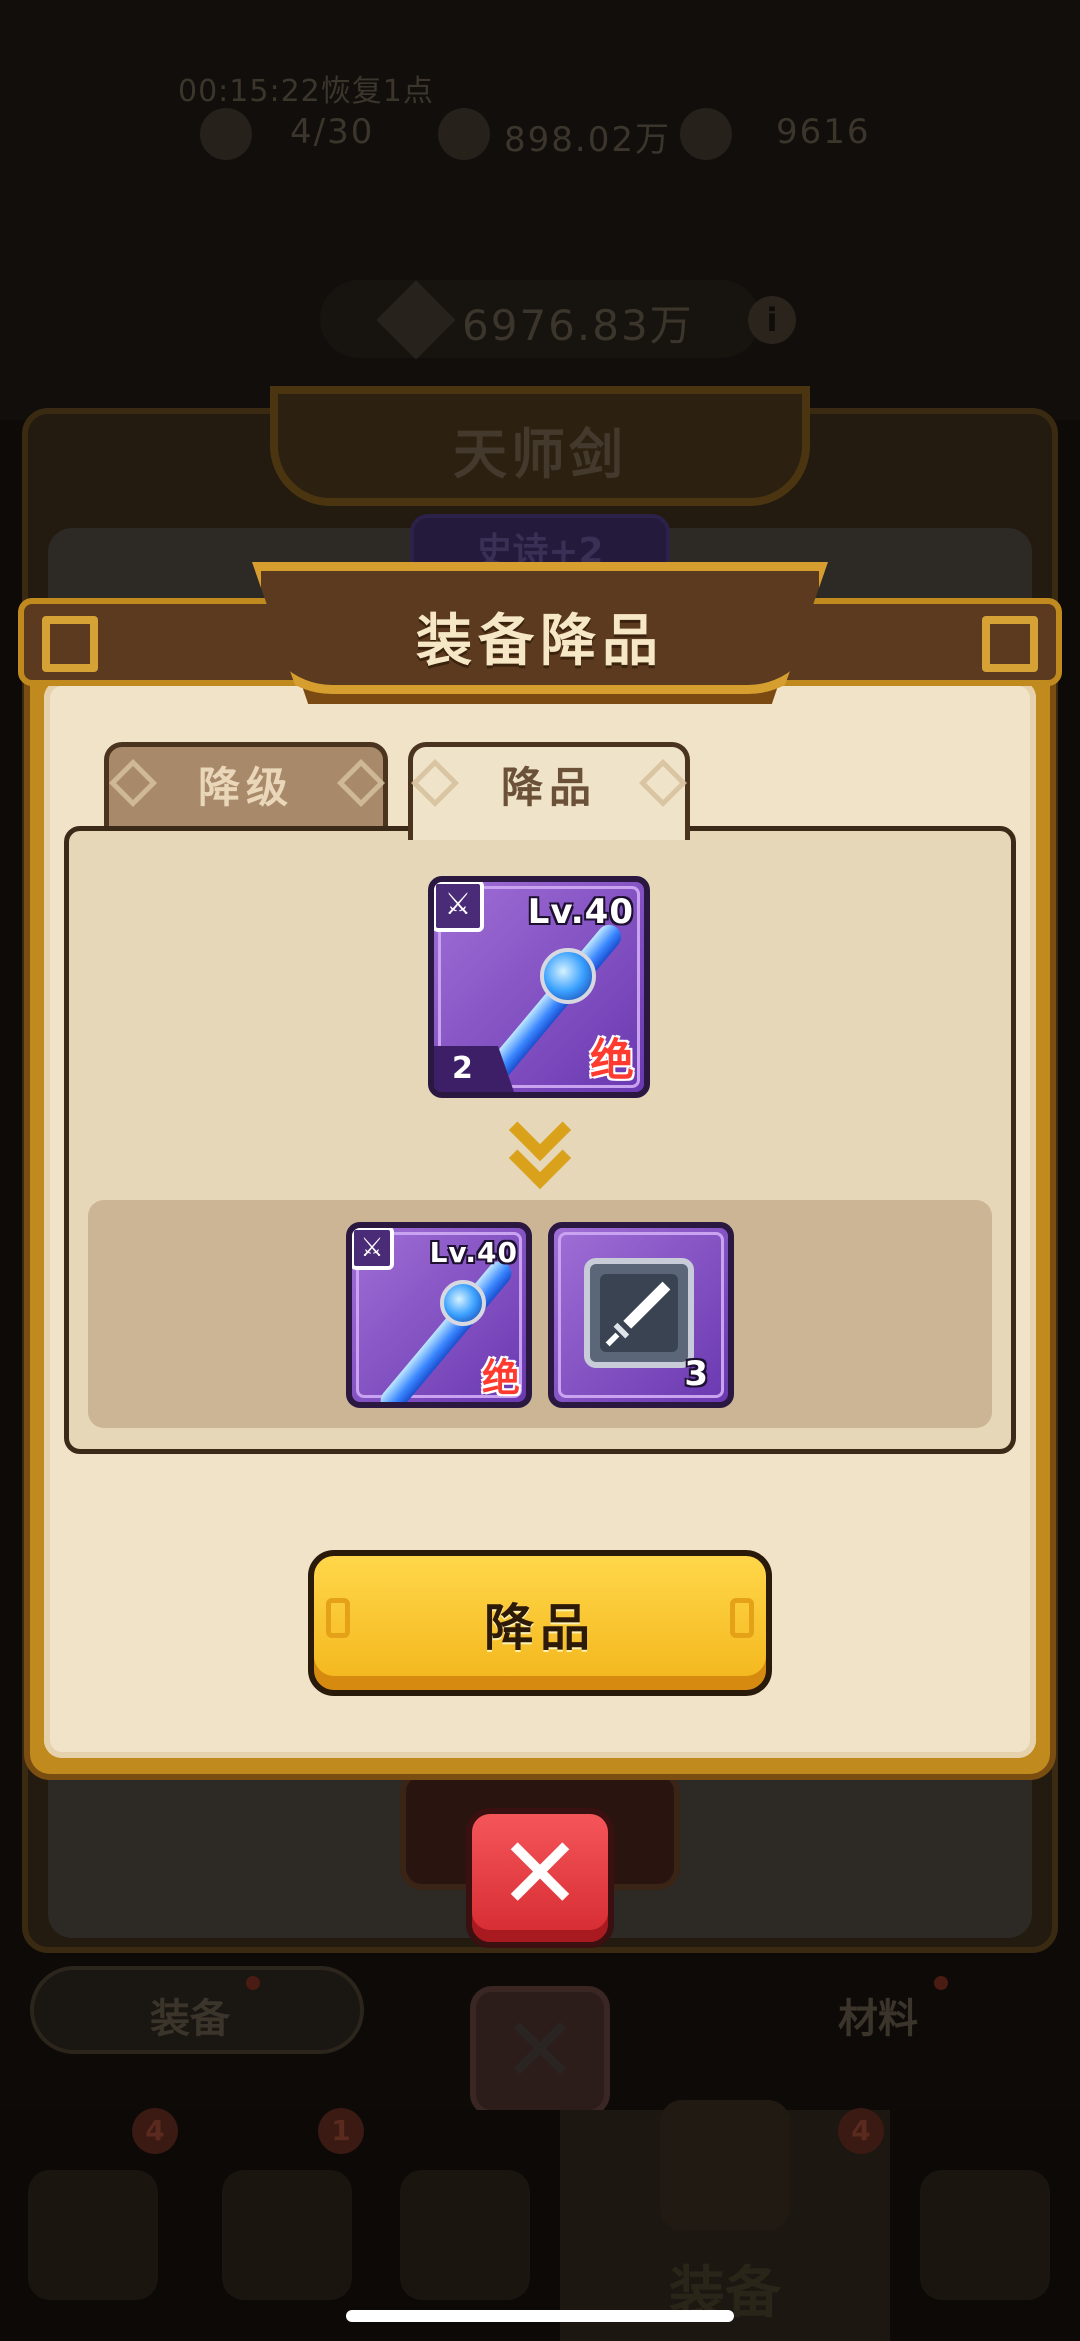  I want to click on character-icon, so click(985, 2235).